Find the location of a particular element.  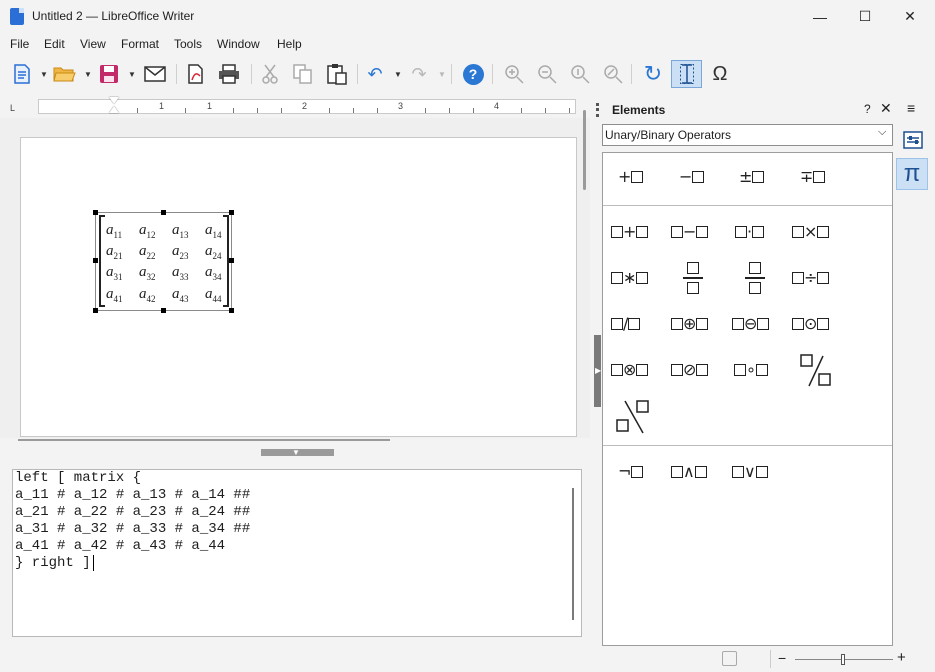

update-icon: ↻ is located at coordinates (653, 74).